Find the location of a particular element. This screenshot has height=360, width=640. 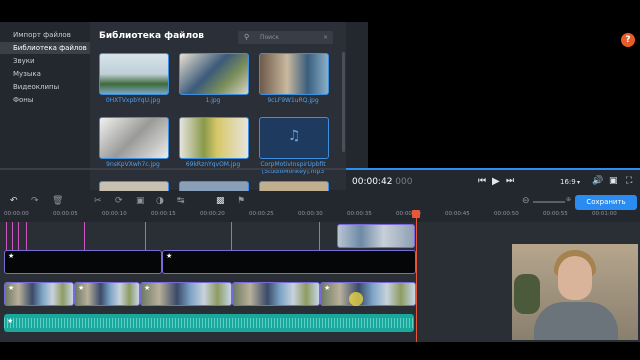

sidebar-item-videoclips: Видеоклипы is located at coordinates (45, 87).